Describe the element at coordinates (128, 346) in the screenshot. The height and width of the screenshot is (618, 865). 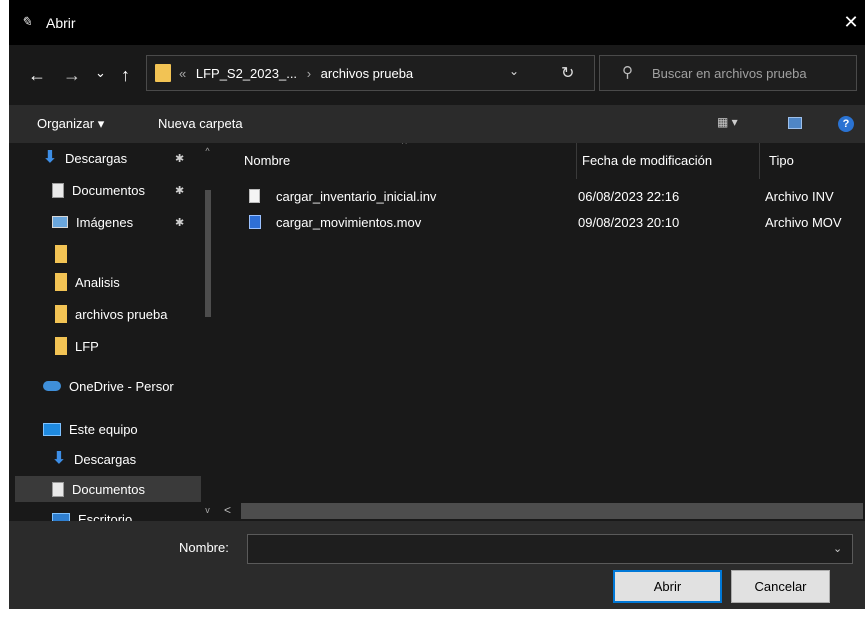
I see `nav-item-lfp: LFP` at that location.